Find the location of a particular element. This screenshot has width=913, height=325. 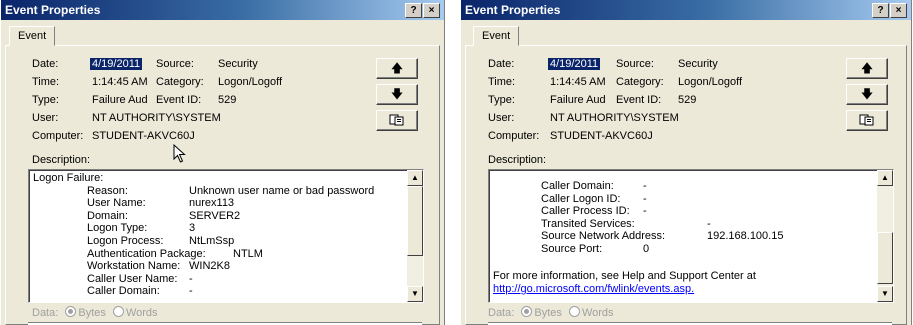

description-line-value: 0 is located at coordinates (646, 248).